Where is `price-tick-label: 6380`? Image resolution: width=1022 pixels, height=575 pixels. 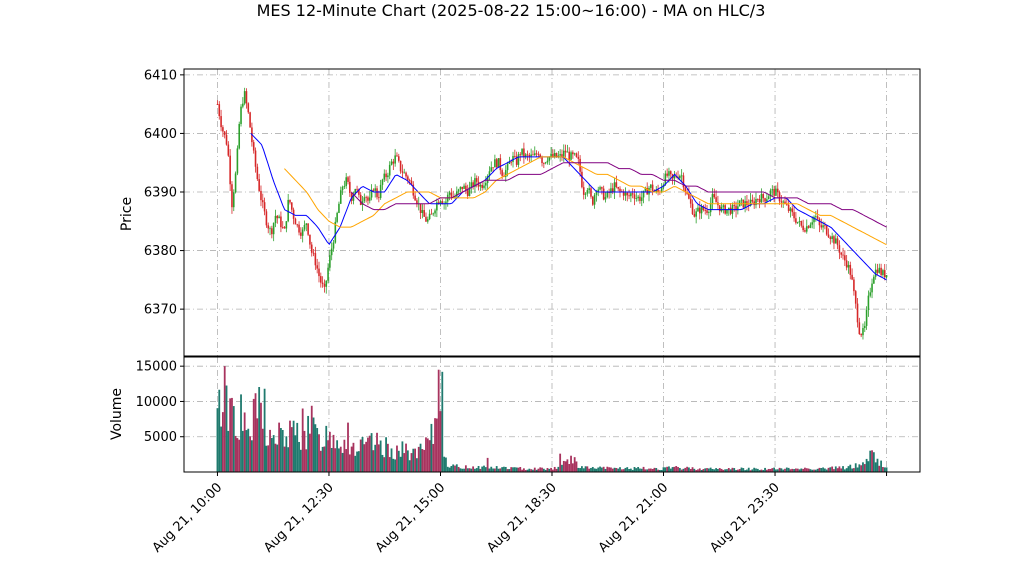 price-tick-label: 6380 is located at coordinates (160, 251).